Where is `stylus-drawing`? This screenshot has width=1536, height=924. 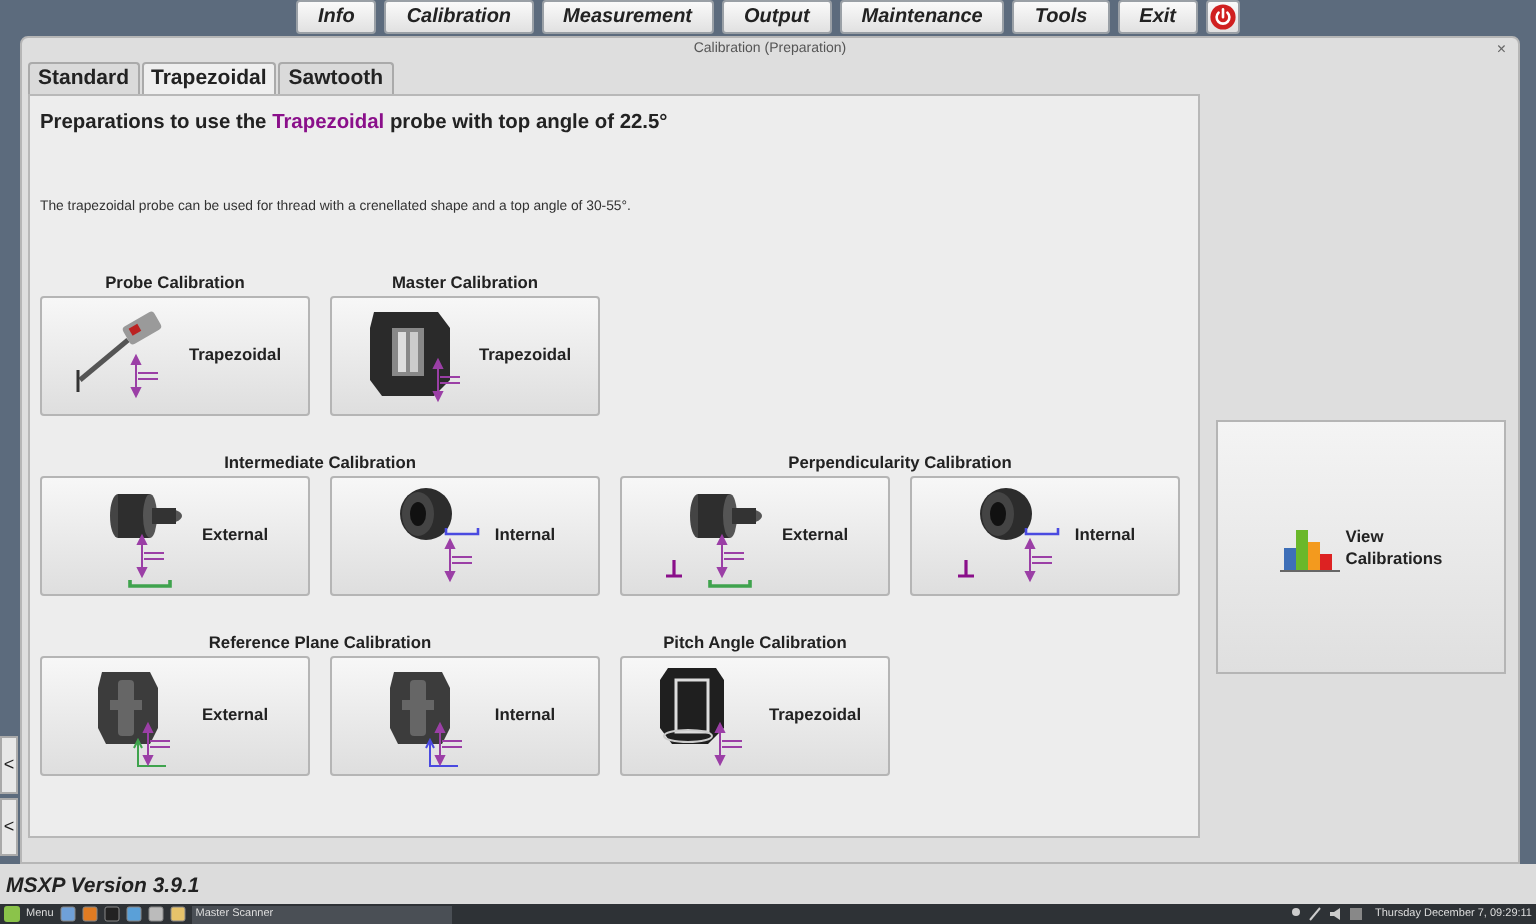 stylus-drawing is located at coordinates (120, 353).